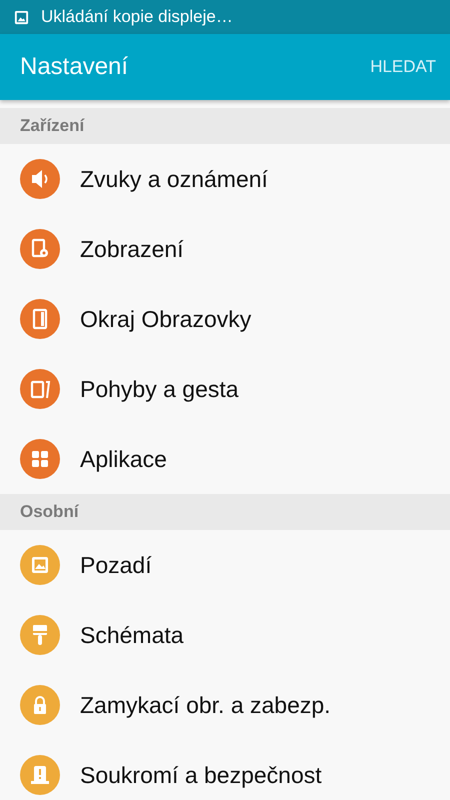 Image resolution: width=450 pixels, height=800 pixels. I want to click on settings-item: Soukromí a bezpečnost, so click(225, 770).